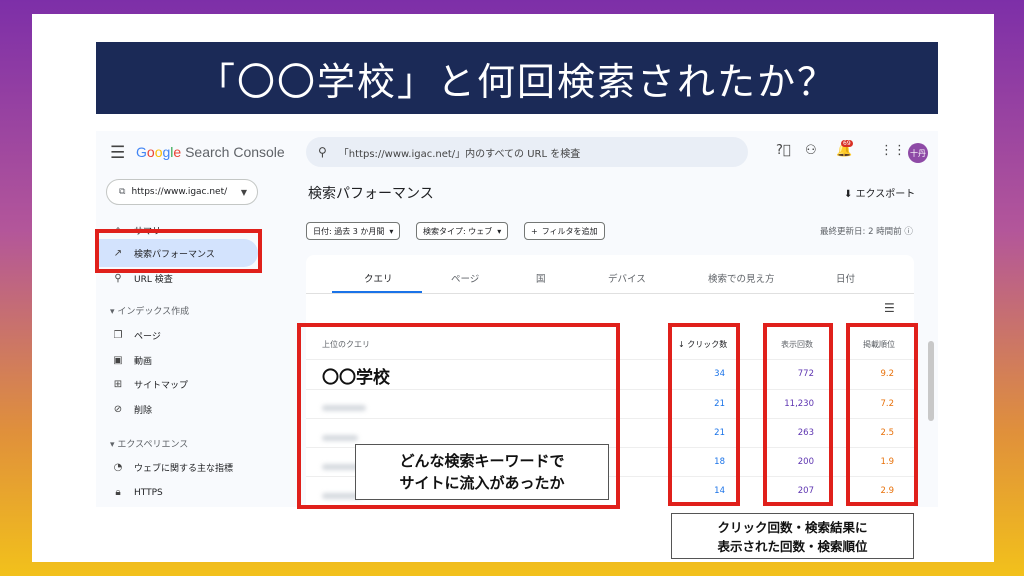  I want to click on page-title: 検索パフォーマンス, so click(371, 194).